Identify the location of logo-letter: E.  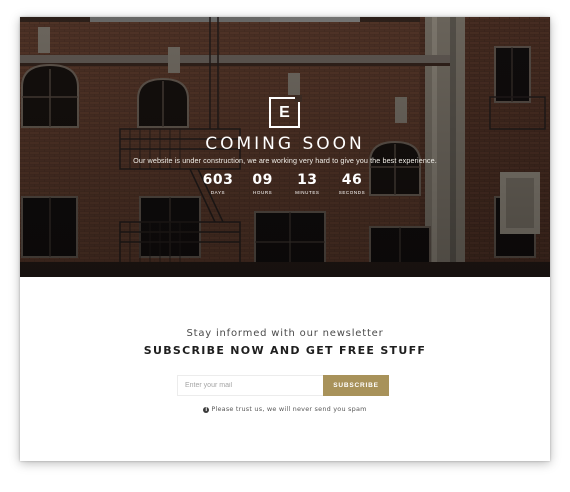
(284, 112).